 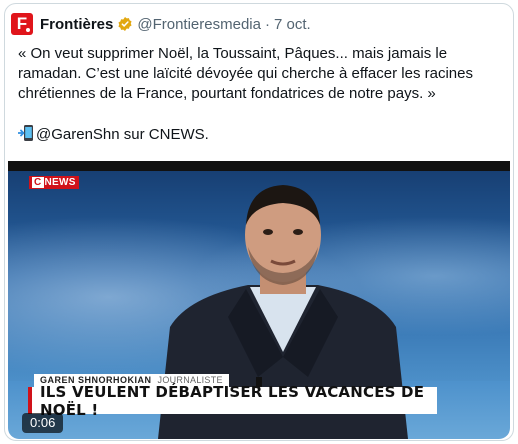 I want to click on avatar-dot, so click(x=28, y=30).